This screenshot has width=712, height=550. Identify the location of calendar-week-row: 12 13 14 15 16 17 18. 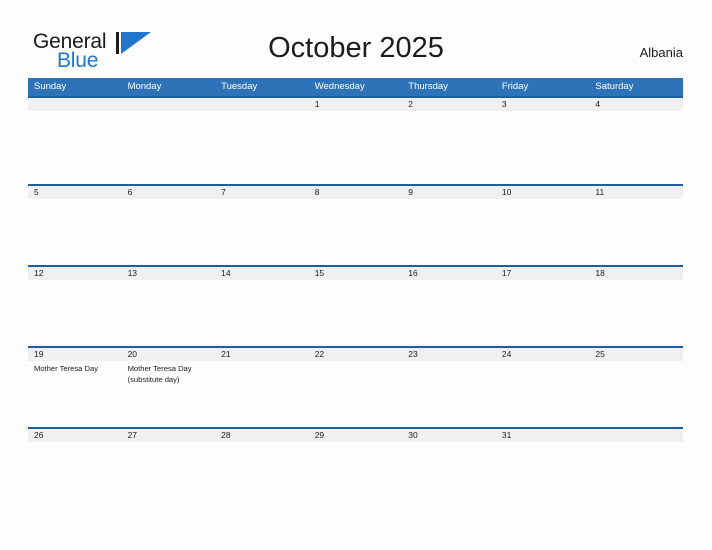
(355, 305).